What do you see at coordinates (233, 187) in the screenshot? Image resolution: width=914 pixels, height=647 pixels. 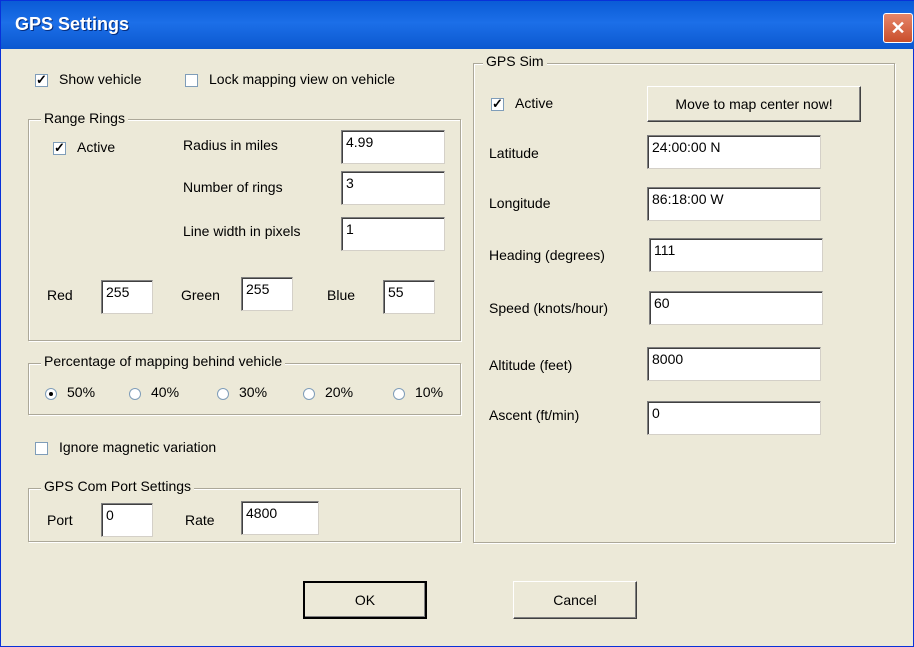 I see `rings-count-label: Number of rings` at bounding box center [233, 187].